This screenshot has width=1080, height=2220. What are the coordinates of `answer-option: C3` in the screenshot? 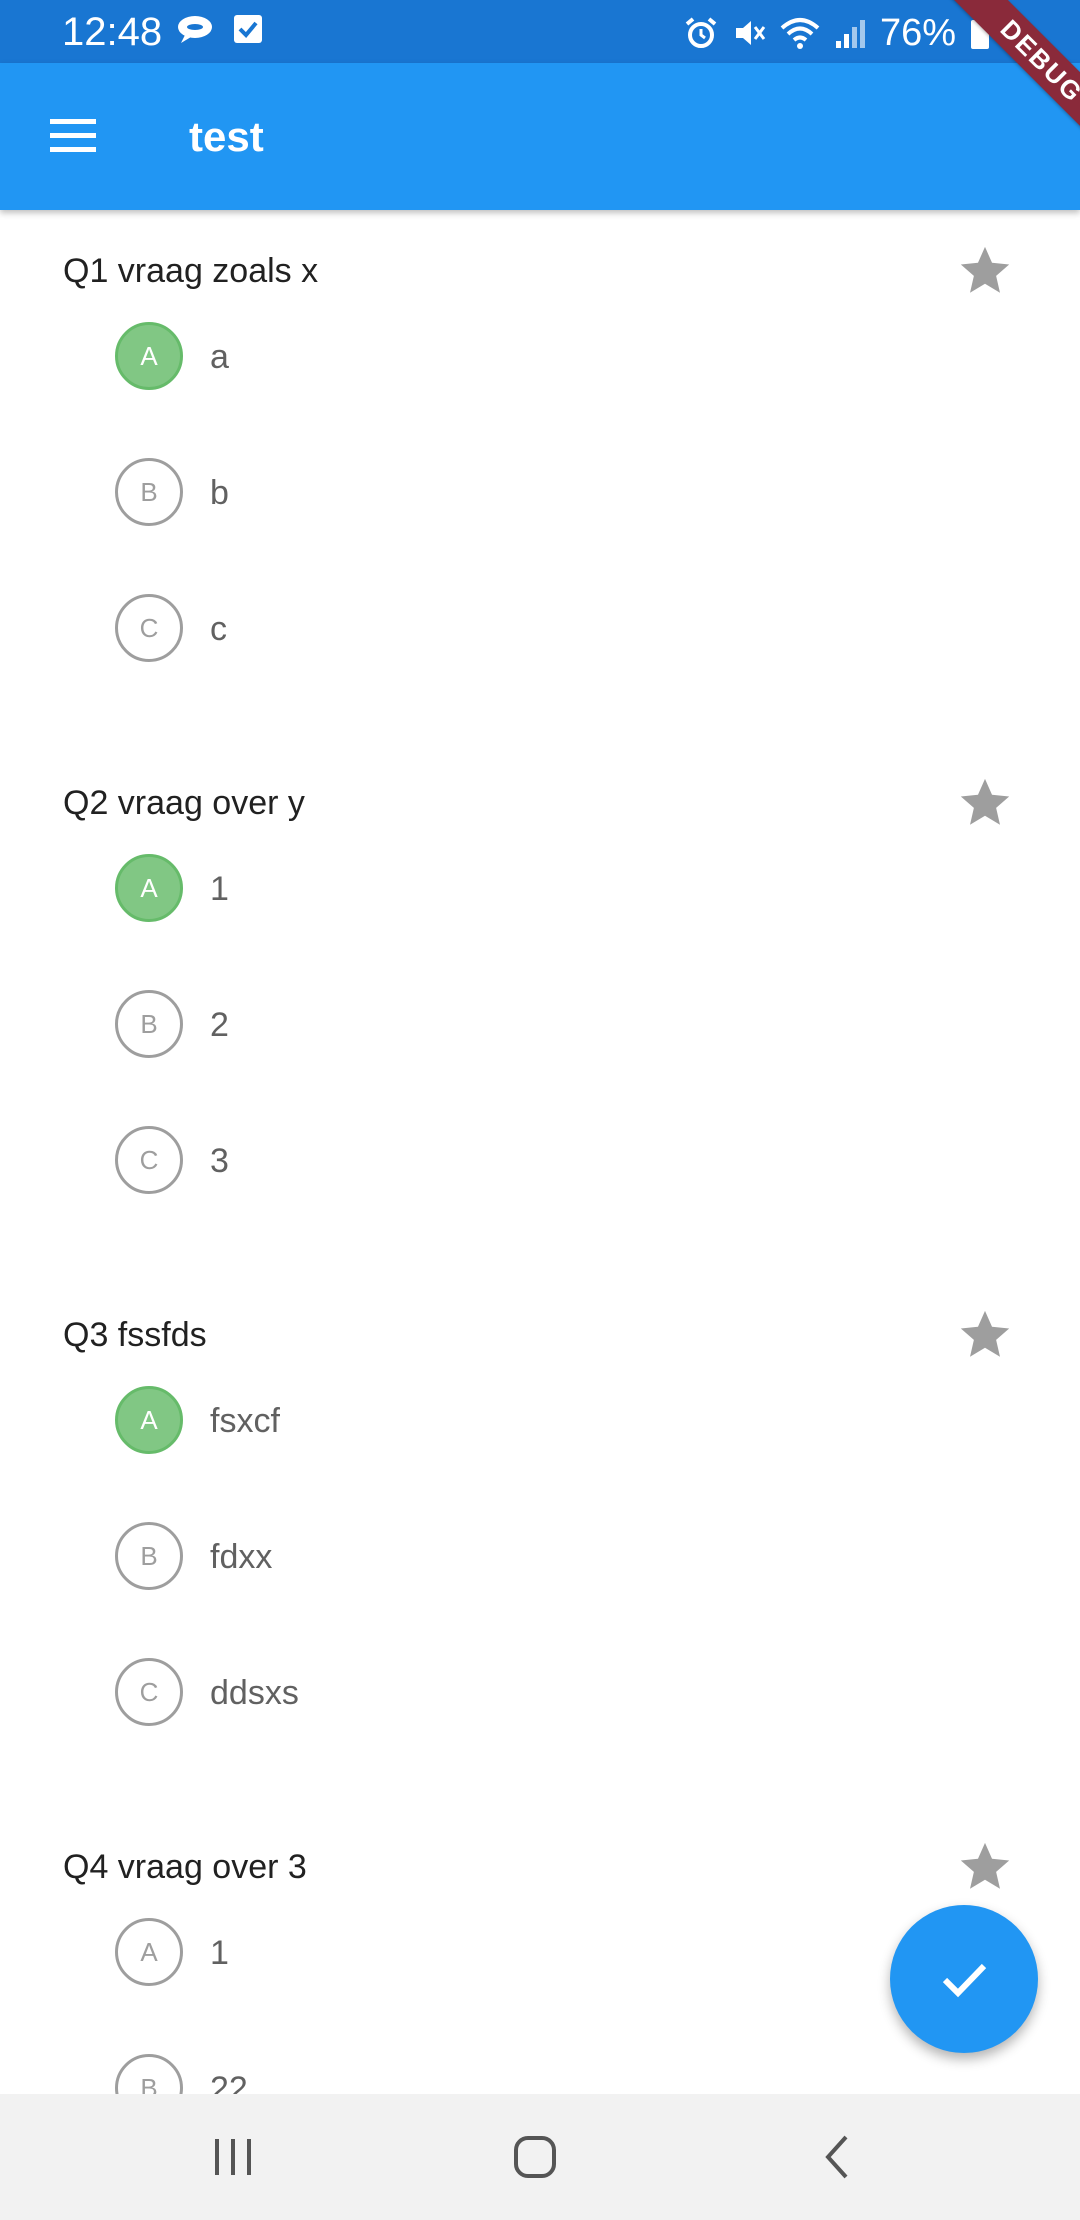 It's located at (540, 1200).